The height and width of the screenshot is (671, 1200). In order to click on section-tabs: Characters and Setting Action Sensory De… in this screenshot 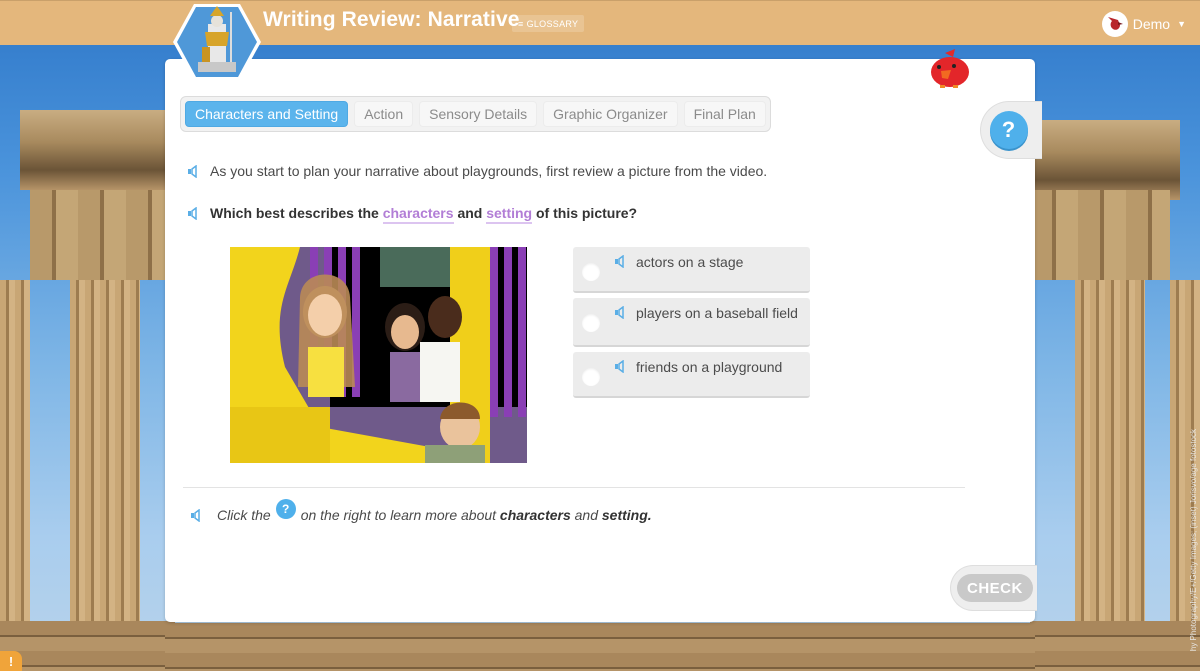, I will do `click(475, 114)`.